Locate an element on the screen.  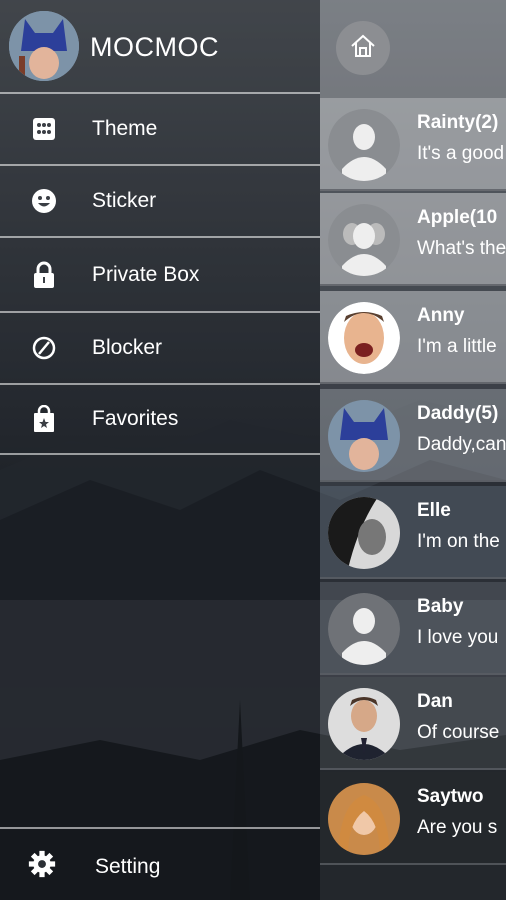
menu-label-favorites: Favorites is located at coordinates (135, 418).